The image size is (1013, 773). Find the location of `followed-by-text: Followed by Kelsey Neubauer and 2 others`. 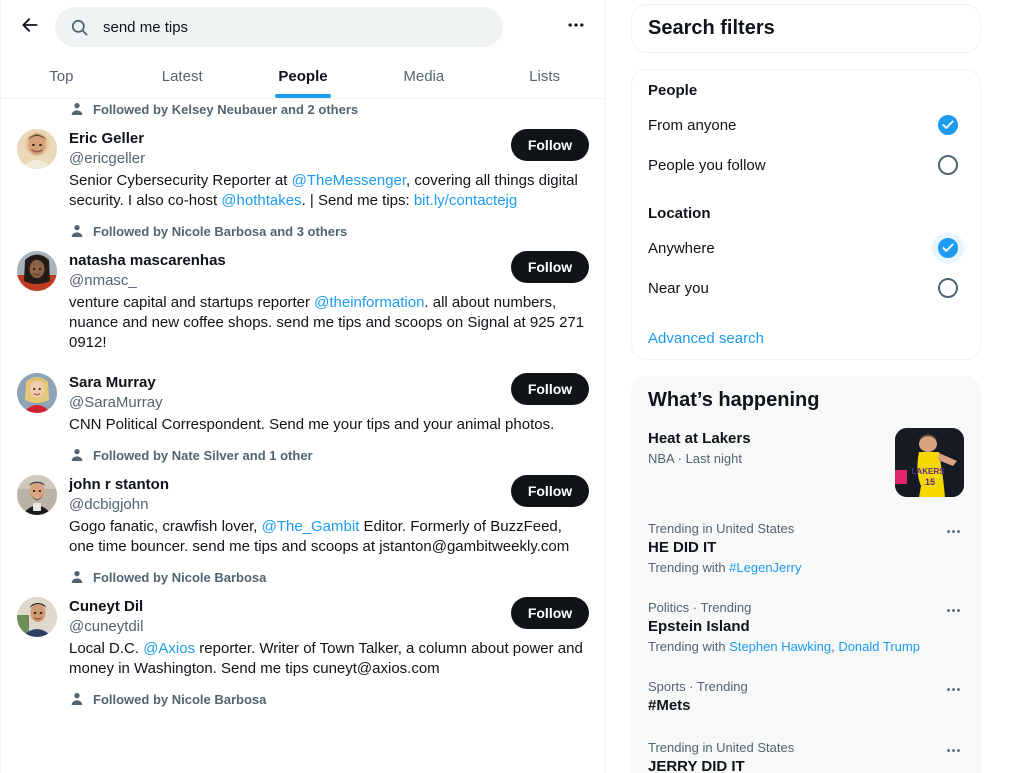

followed-by-text: Followed by Kelsey Neubauer and 2 others is located at coordinates (226, 109).